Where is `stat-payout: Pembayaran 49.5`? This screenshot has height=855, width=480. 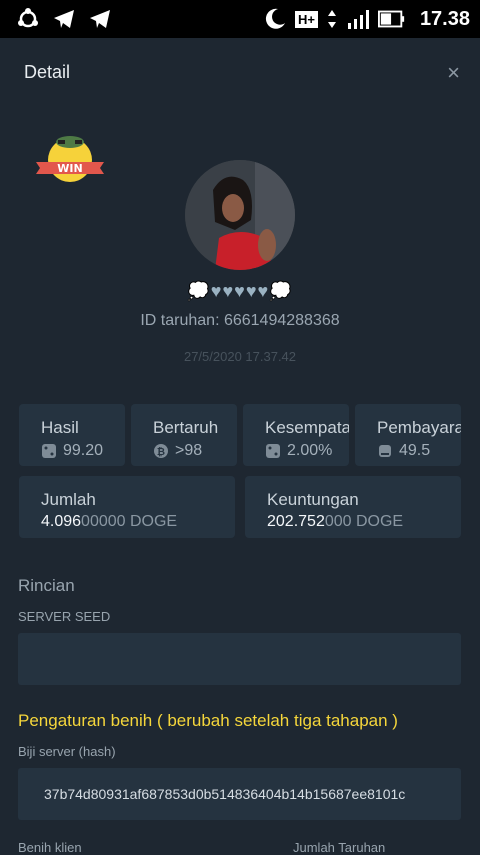
stat-payout: Pembayaran 49.5 is located at coordinates (408, 435).